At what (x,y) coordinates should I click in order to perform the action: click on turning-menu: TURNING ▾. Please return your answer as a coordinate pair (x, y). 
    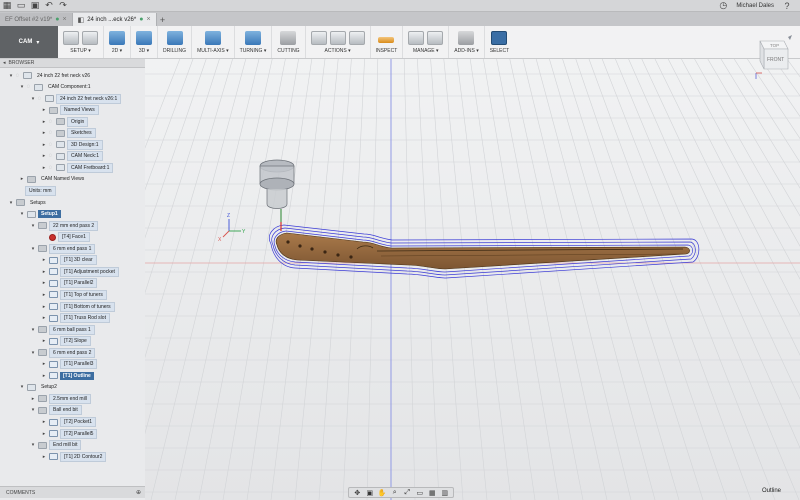
    Looking at the image, I should click on (254, 42).